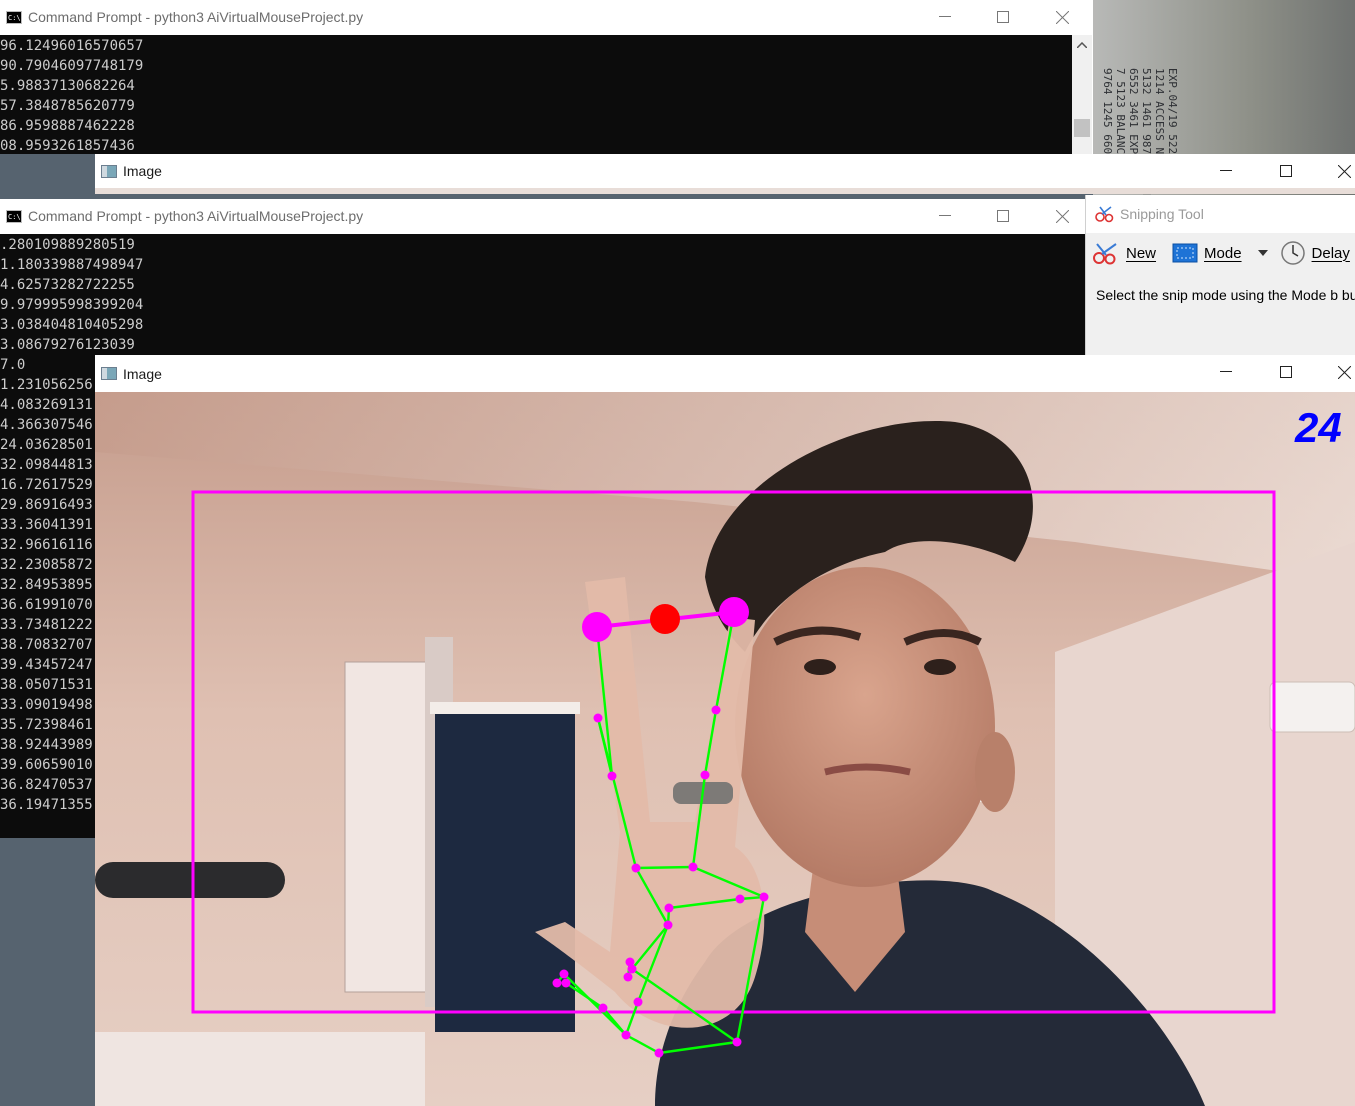 The height and width of the screenshot is (1106, 1355). I want to click on console-line: 3.08679276123039, so click(67, 345).